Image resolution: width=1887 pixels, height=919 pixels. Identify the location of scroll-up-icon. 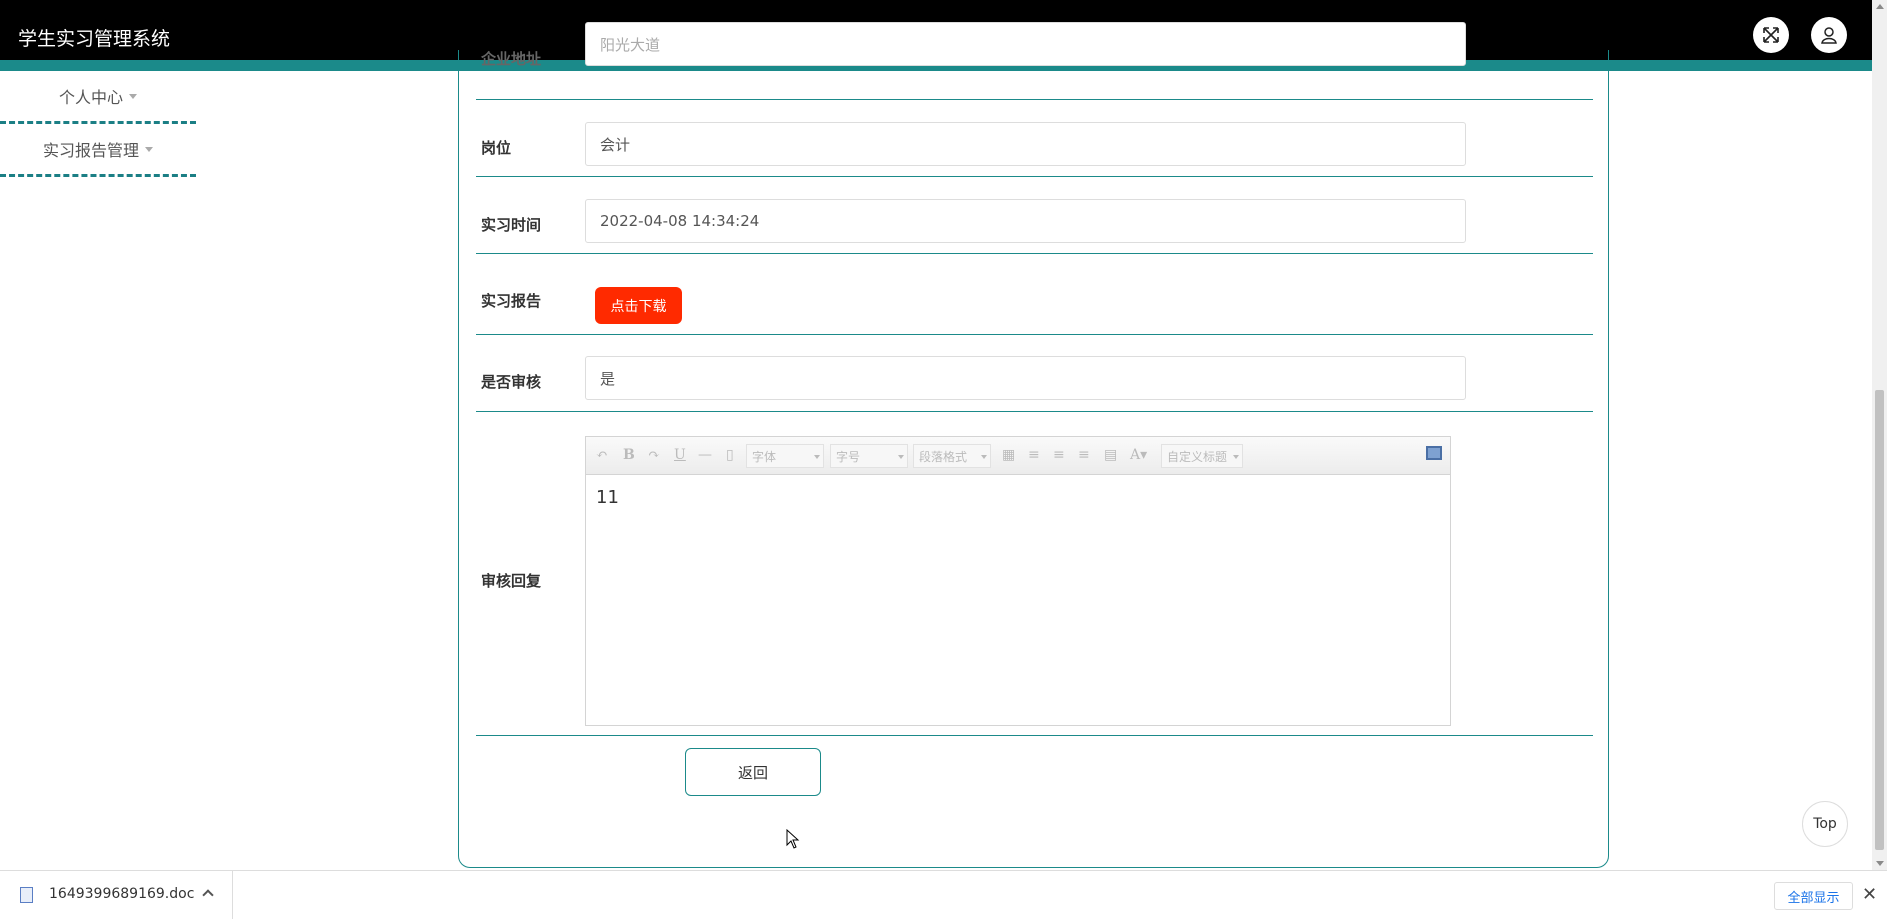
(1880, 6).